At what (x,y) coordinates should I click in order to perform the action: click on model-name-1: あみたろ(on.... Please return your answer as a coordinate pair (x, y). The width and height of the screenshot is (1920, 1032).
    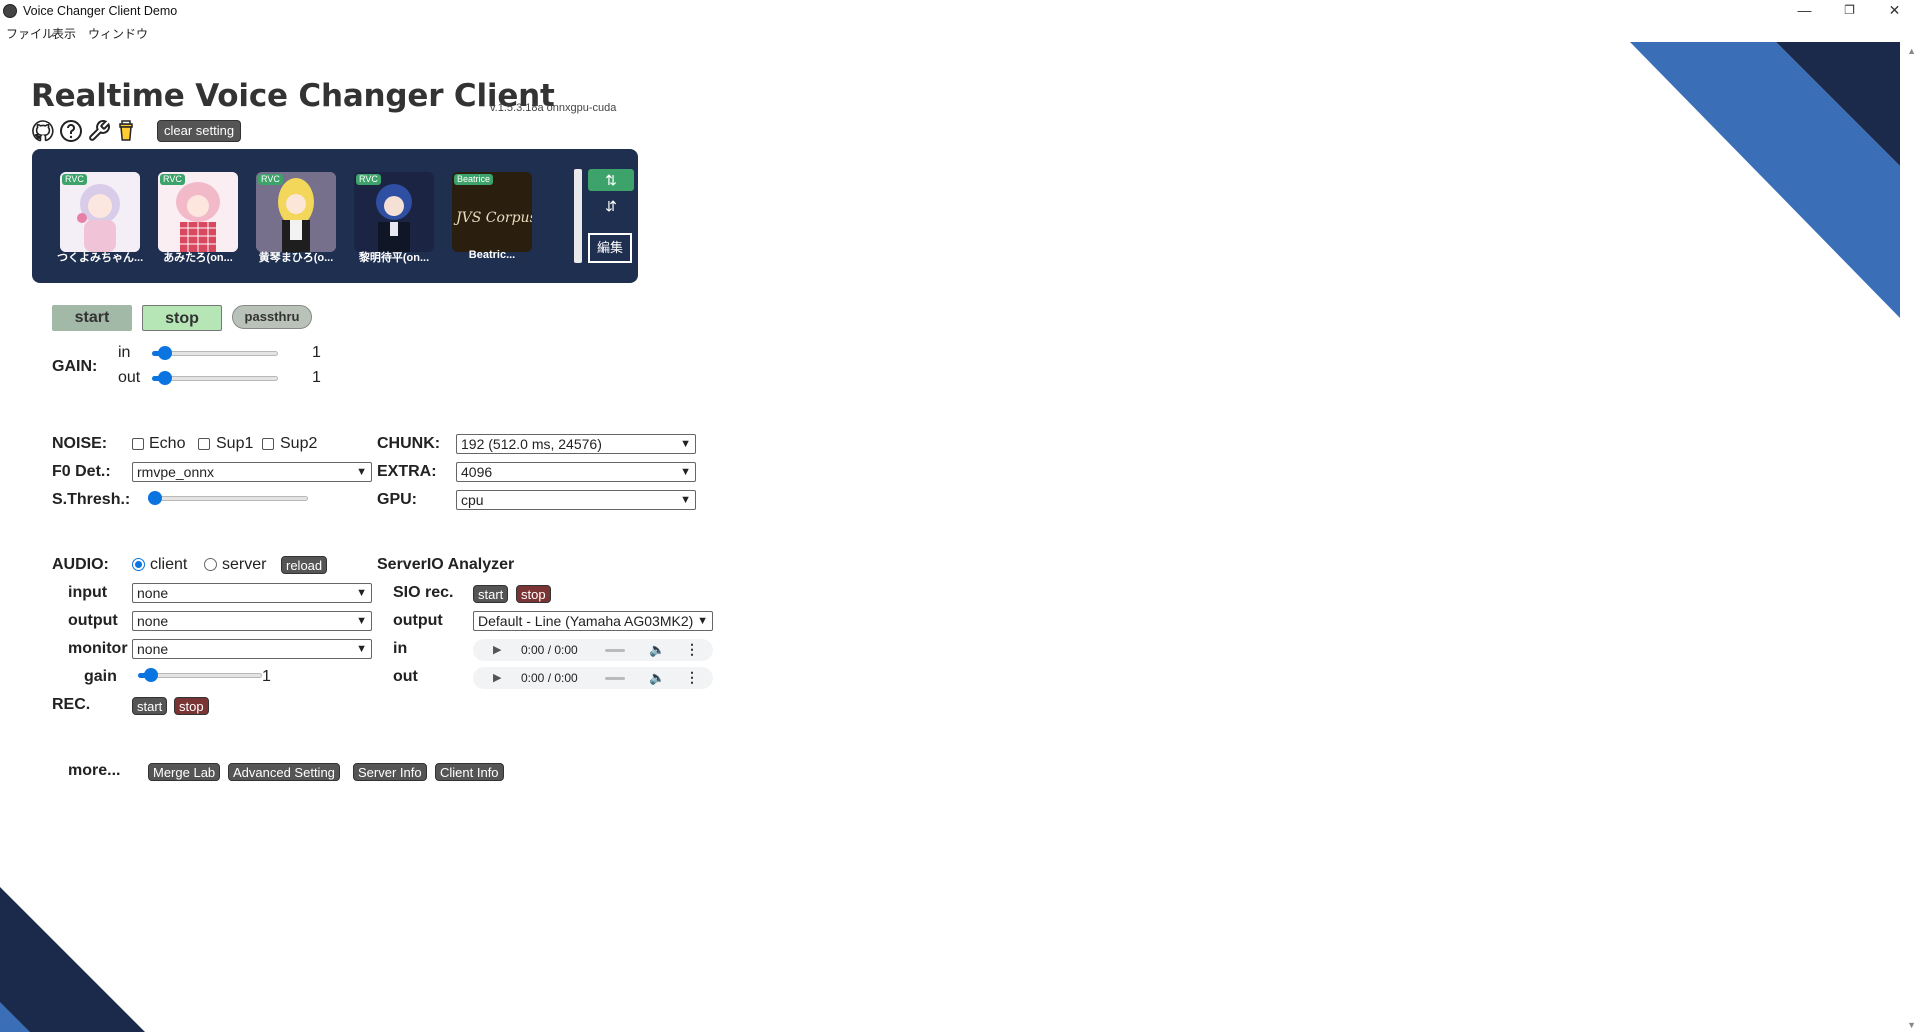
    Looking at the image, I should click on (198, 258).